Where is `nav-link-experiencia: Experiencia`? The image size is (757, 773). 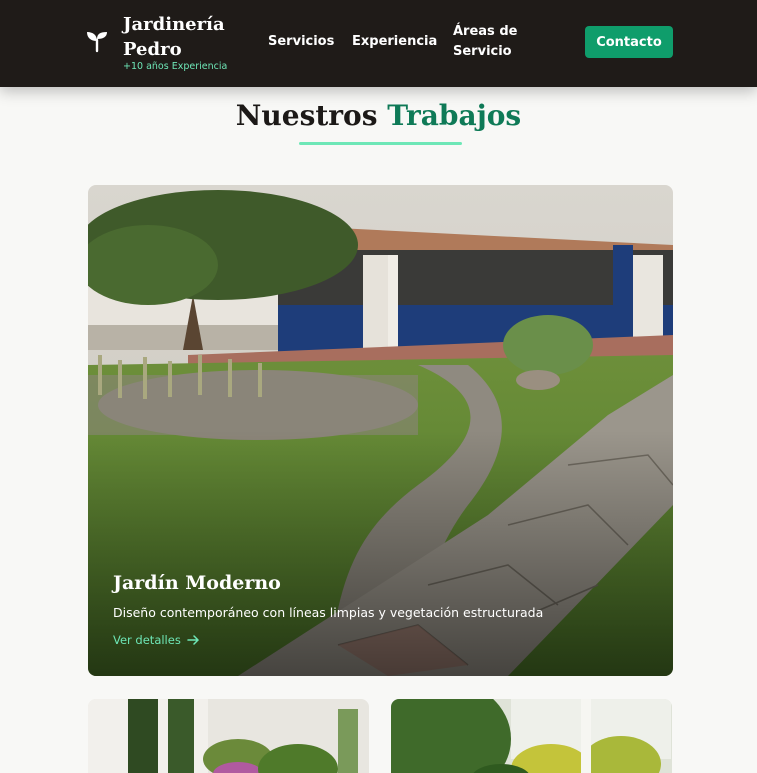 nav-link-experiencia: Experiencia is located at coordinates (394, 42).